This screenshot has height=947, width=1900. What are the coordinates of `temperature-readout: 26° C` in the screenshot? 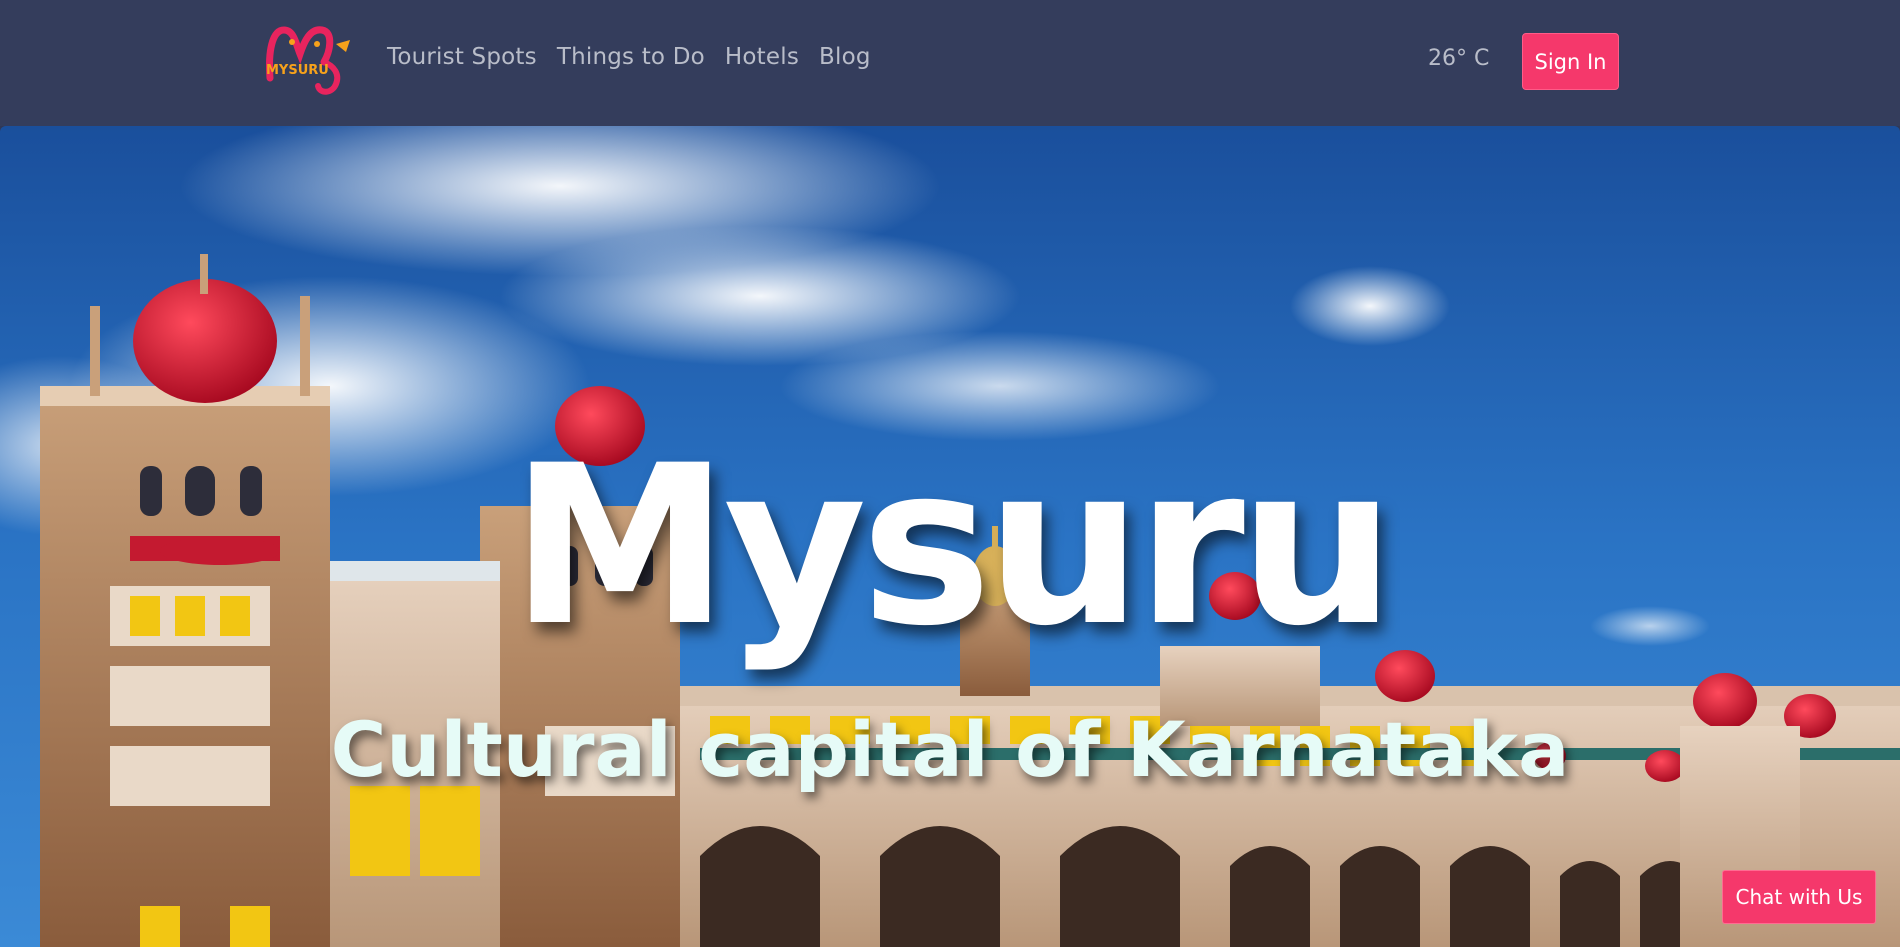 It's located at (1459, 58).